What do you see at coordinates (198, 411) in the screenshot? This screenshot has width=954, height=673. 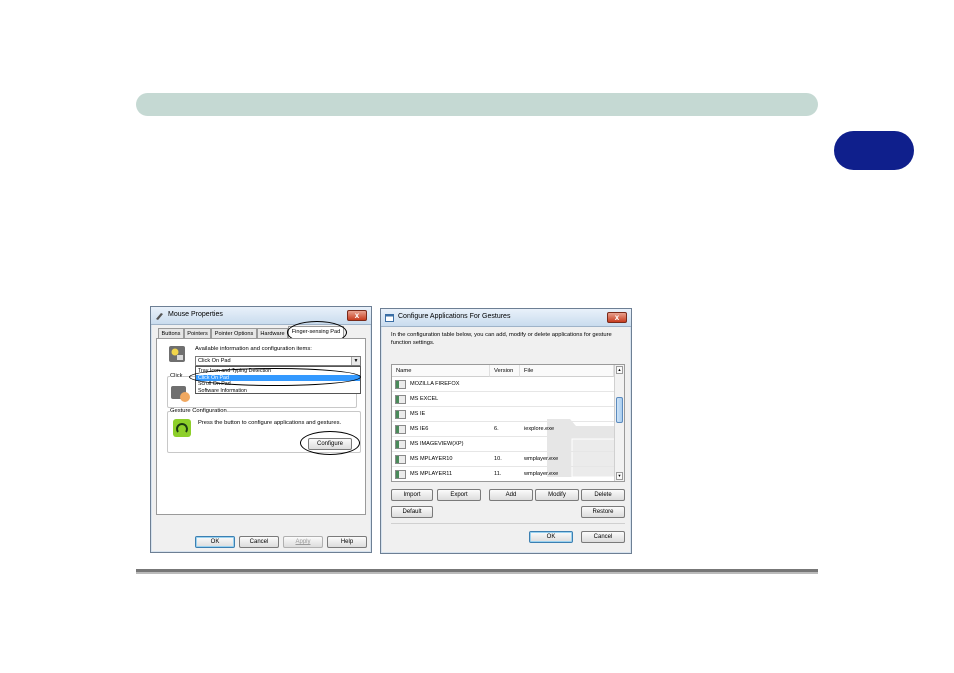 I see `gesture-group-label: Gesture Configuration` at bounding box center [198, 411].